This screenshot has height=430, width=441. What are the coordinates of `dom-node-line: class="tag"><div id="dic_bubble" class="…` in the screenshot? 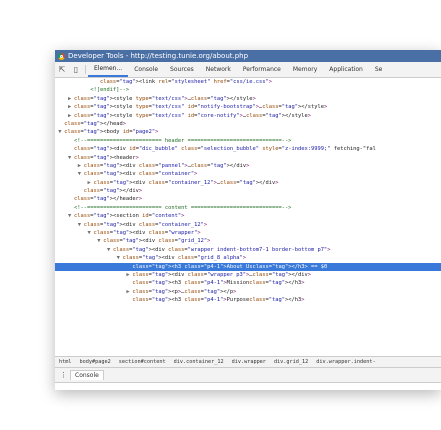 It's located at (248, 149).